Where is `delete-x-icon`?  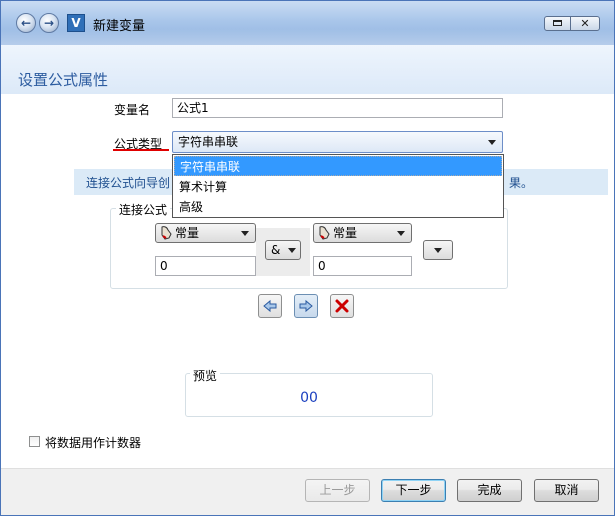
delete-x-icon is located at coordinates (342, 306).